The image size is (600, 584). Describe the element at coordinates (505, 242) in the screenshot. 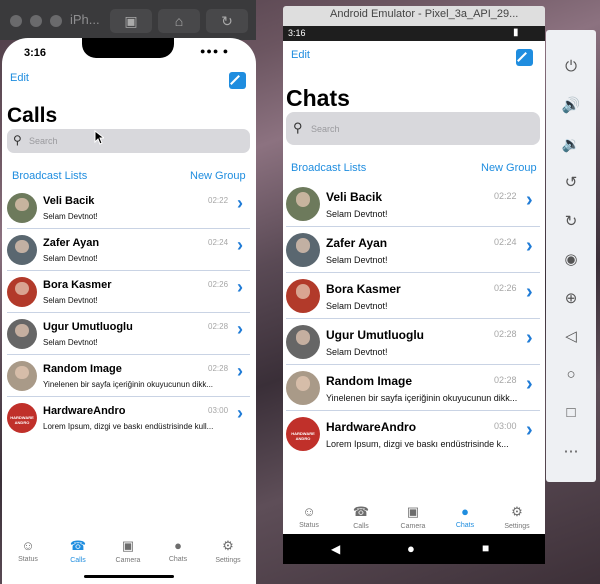

I see `message-time: 02:24` at that location.